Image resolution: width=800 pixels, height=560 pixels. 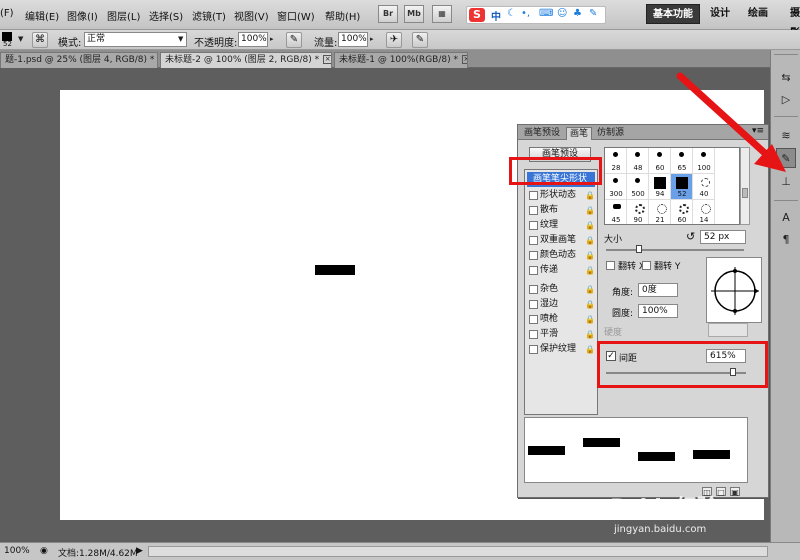 What do you see at coordinates (658, 290) in the screenshot?
I see `angle-input: 0度` at bounding box center [658, 290].